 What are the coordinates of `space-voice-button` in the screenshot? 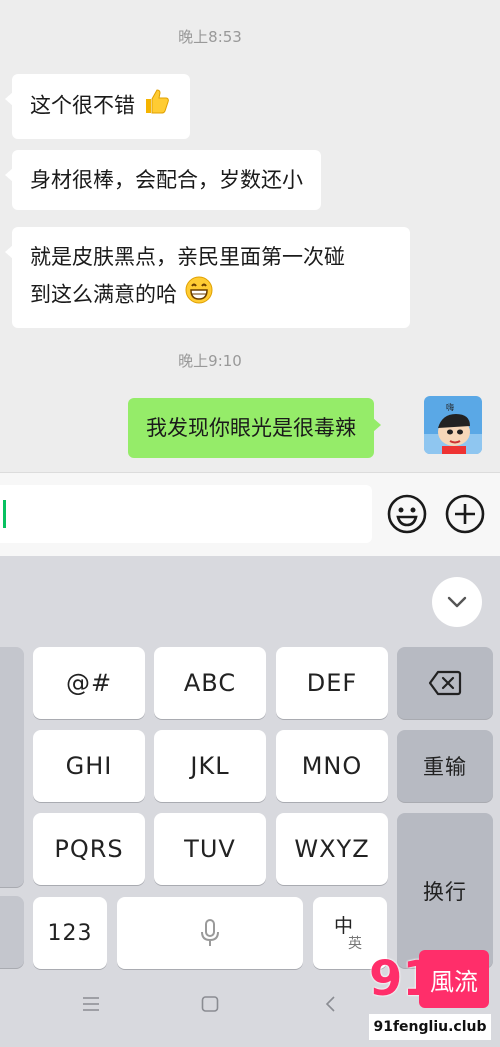 It's located at (210, 933).